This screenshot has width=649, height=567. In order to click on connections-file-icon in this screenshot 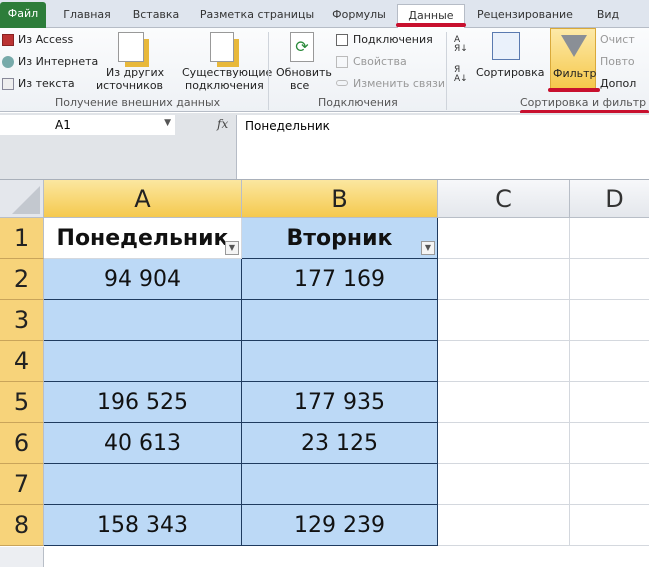, I will do `click(222, 47)`.